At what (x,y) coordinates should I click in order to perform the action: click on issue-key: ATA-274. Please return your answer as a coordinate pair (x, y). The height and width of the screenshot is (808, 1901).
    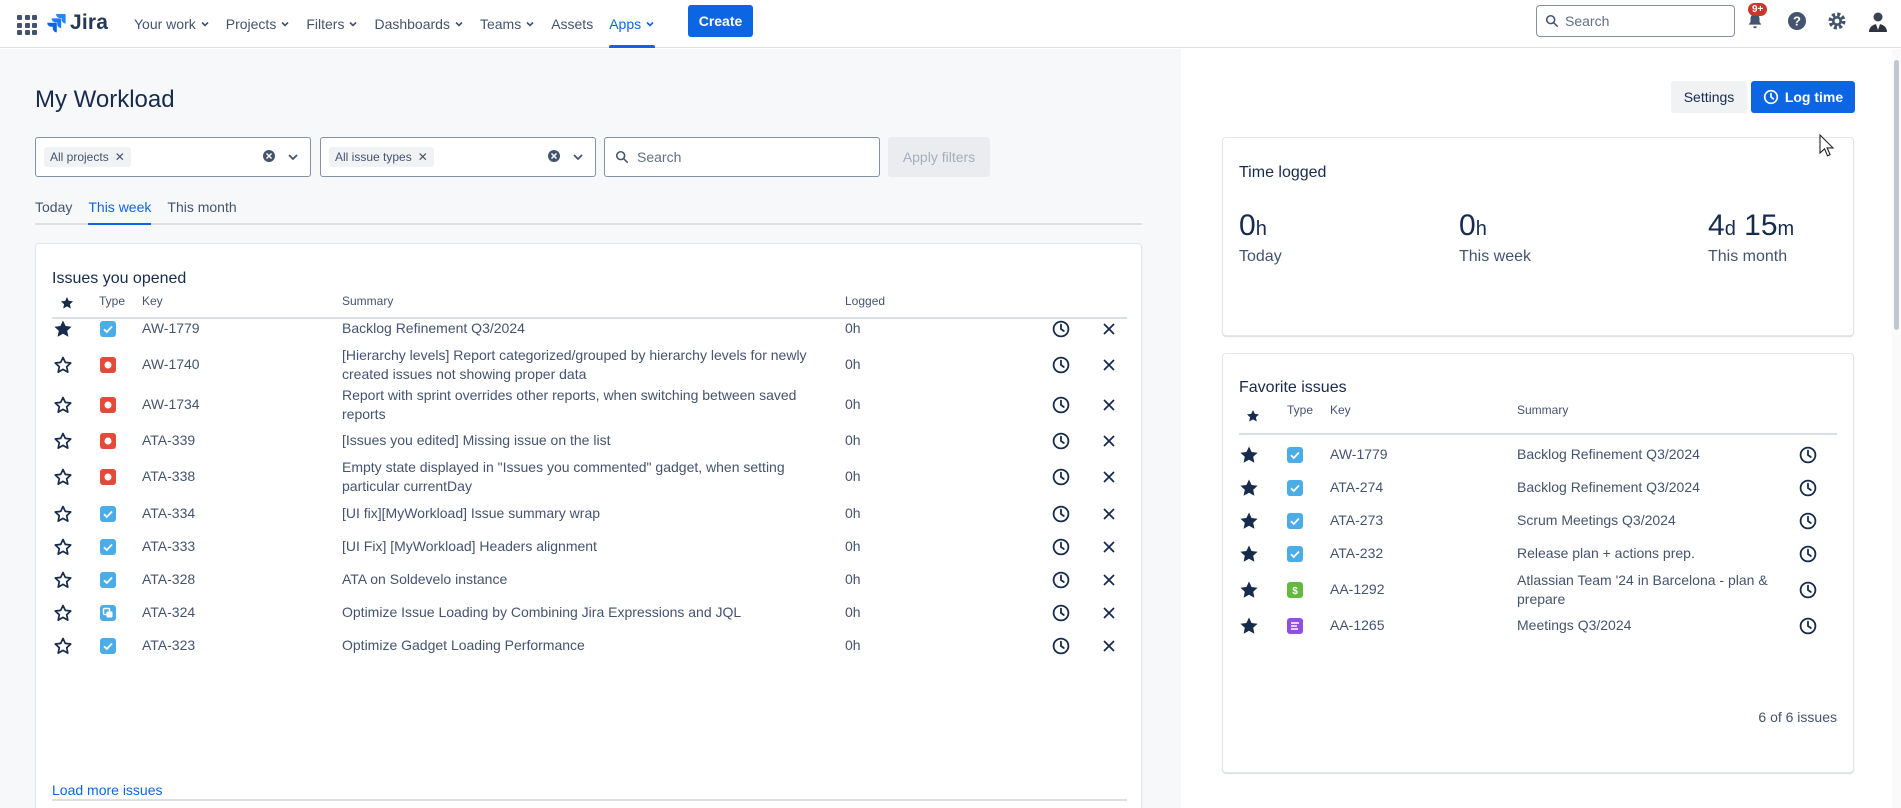
    Looking at the image, I should click on (1356, 487).